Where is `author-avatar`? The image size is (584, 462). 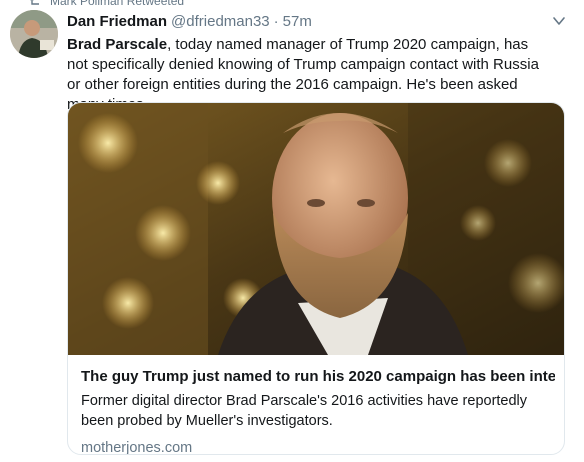
author-avatar is located at coordinates (34, 34).